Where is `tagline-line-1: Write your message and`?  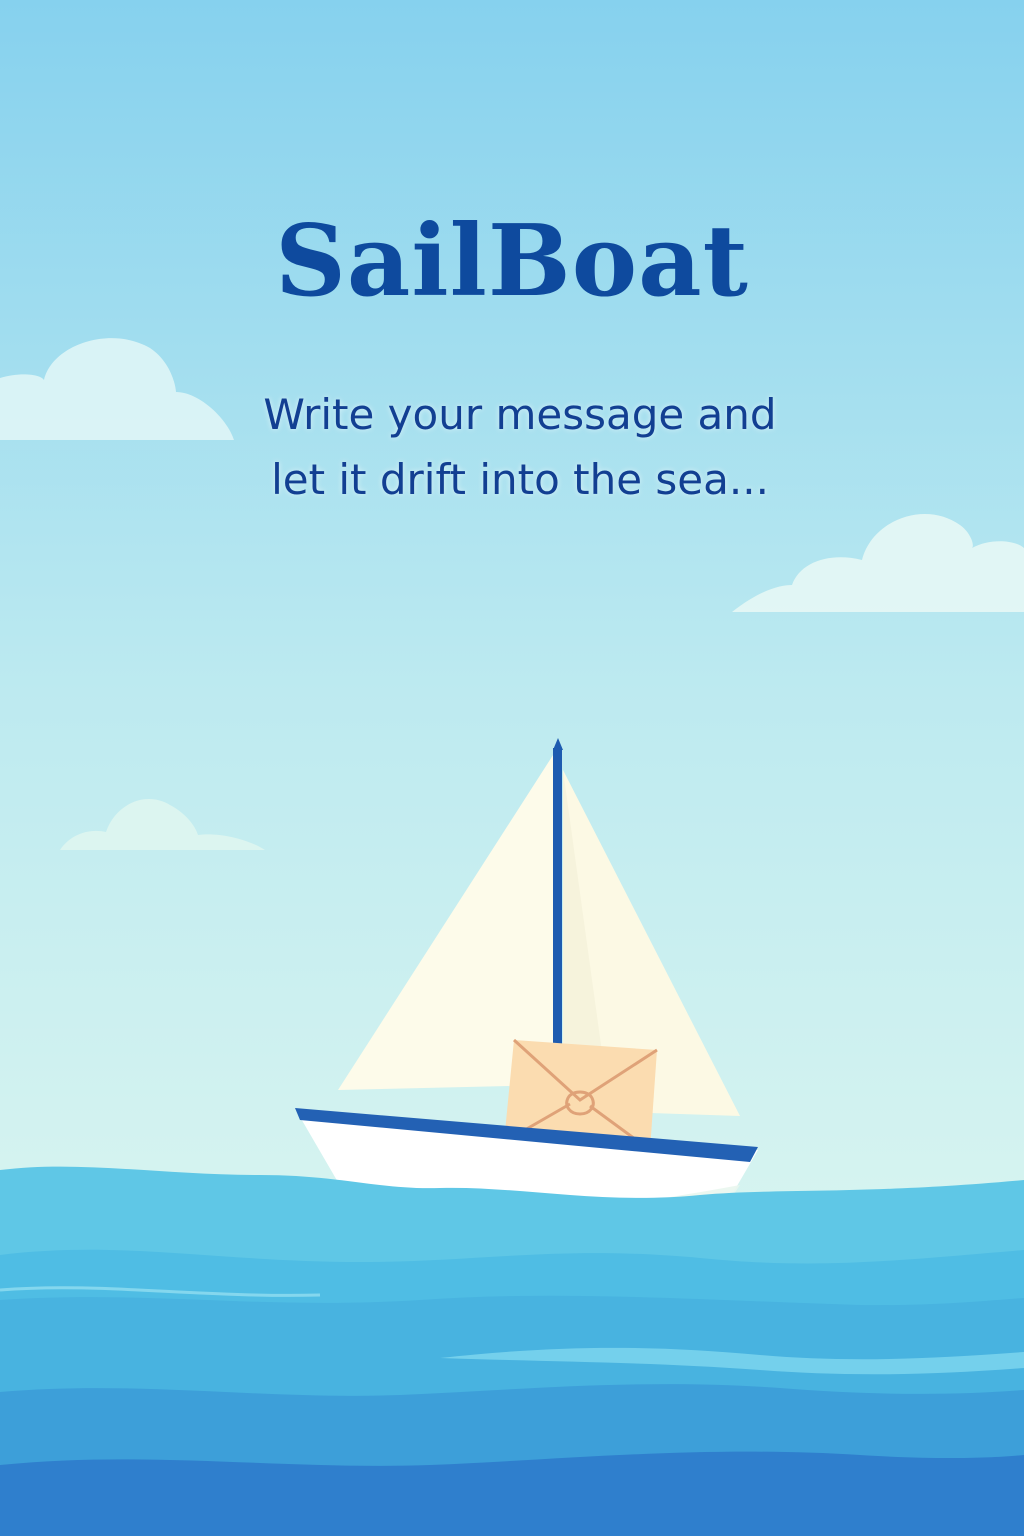
tagline-line-1: Write your message and is located at coordinates (520, 414).